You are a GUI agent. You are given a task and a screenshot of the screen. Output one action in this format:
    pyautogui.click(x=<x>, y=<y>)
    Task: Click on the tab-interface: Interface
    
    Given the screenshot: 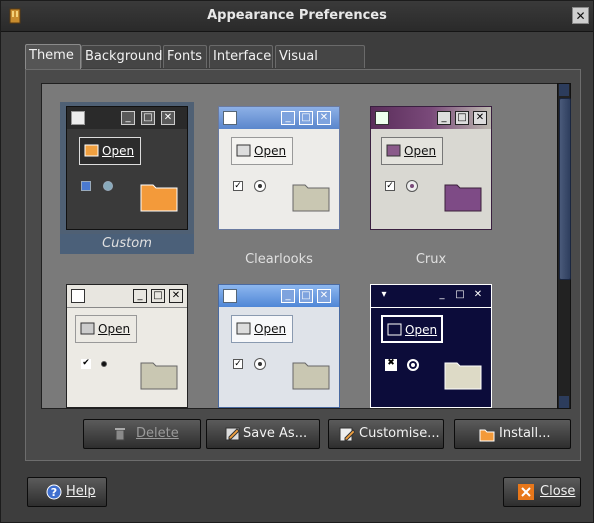 What is the action you would take?
    pyautogui.click(x=241, y=56)
    